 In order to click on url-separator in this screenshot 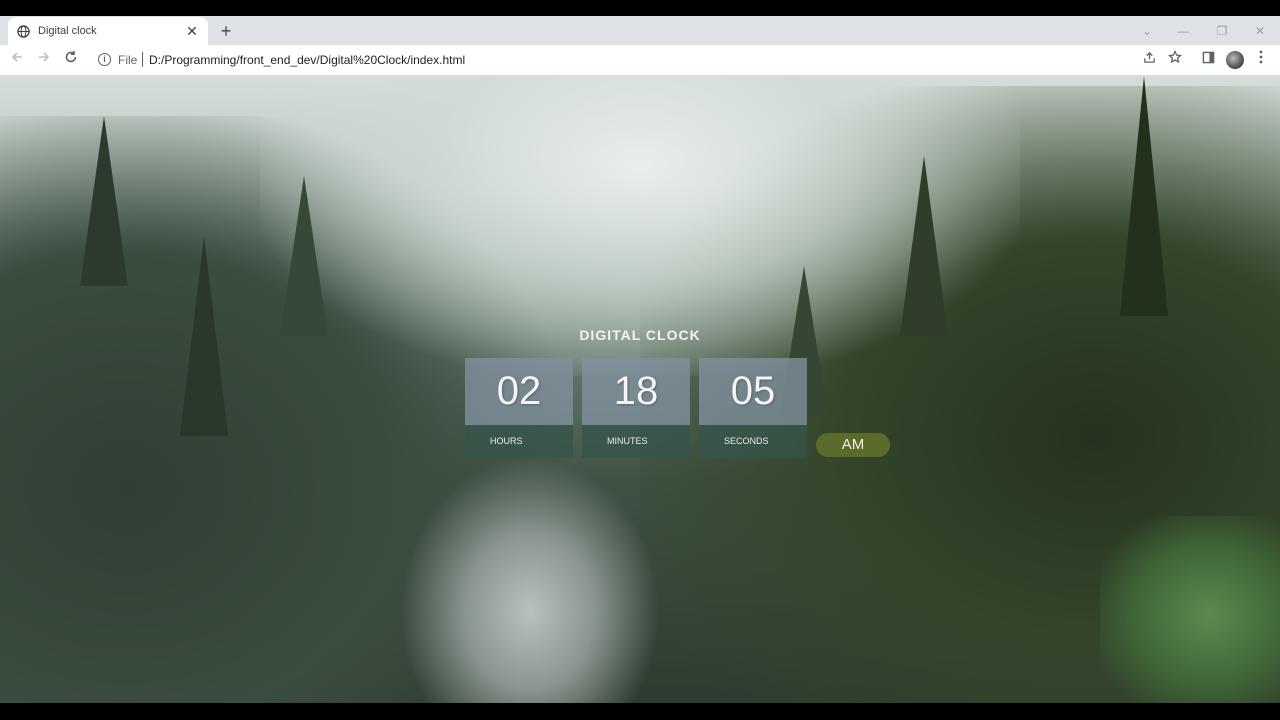, I will do `click(142, 59)`.